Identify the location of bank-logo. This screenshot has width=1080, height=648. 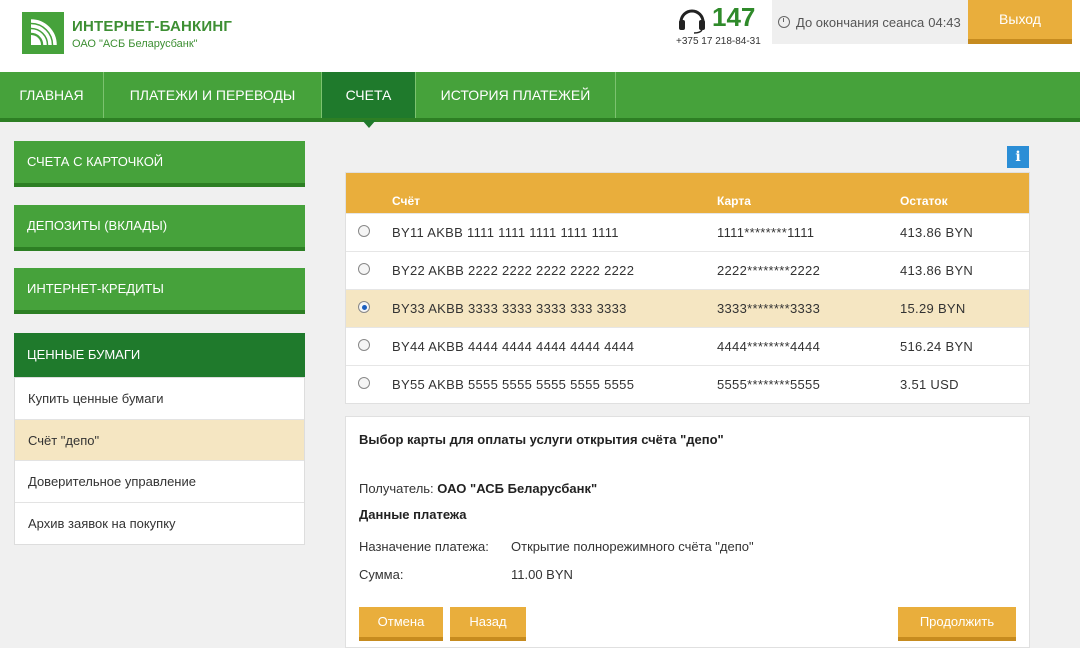
(43, 33).